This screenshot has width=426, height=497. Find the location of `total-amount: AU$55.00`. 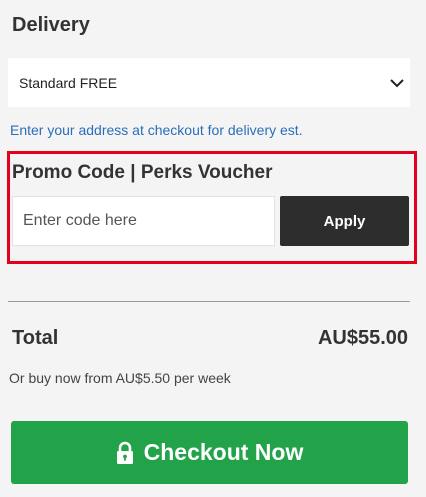

total-amount: AU$55.00 is located at coordinates (362, 338).